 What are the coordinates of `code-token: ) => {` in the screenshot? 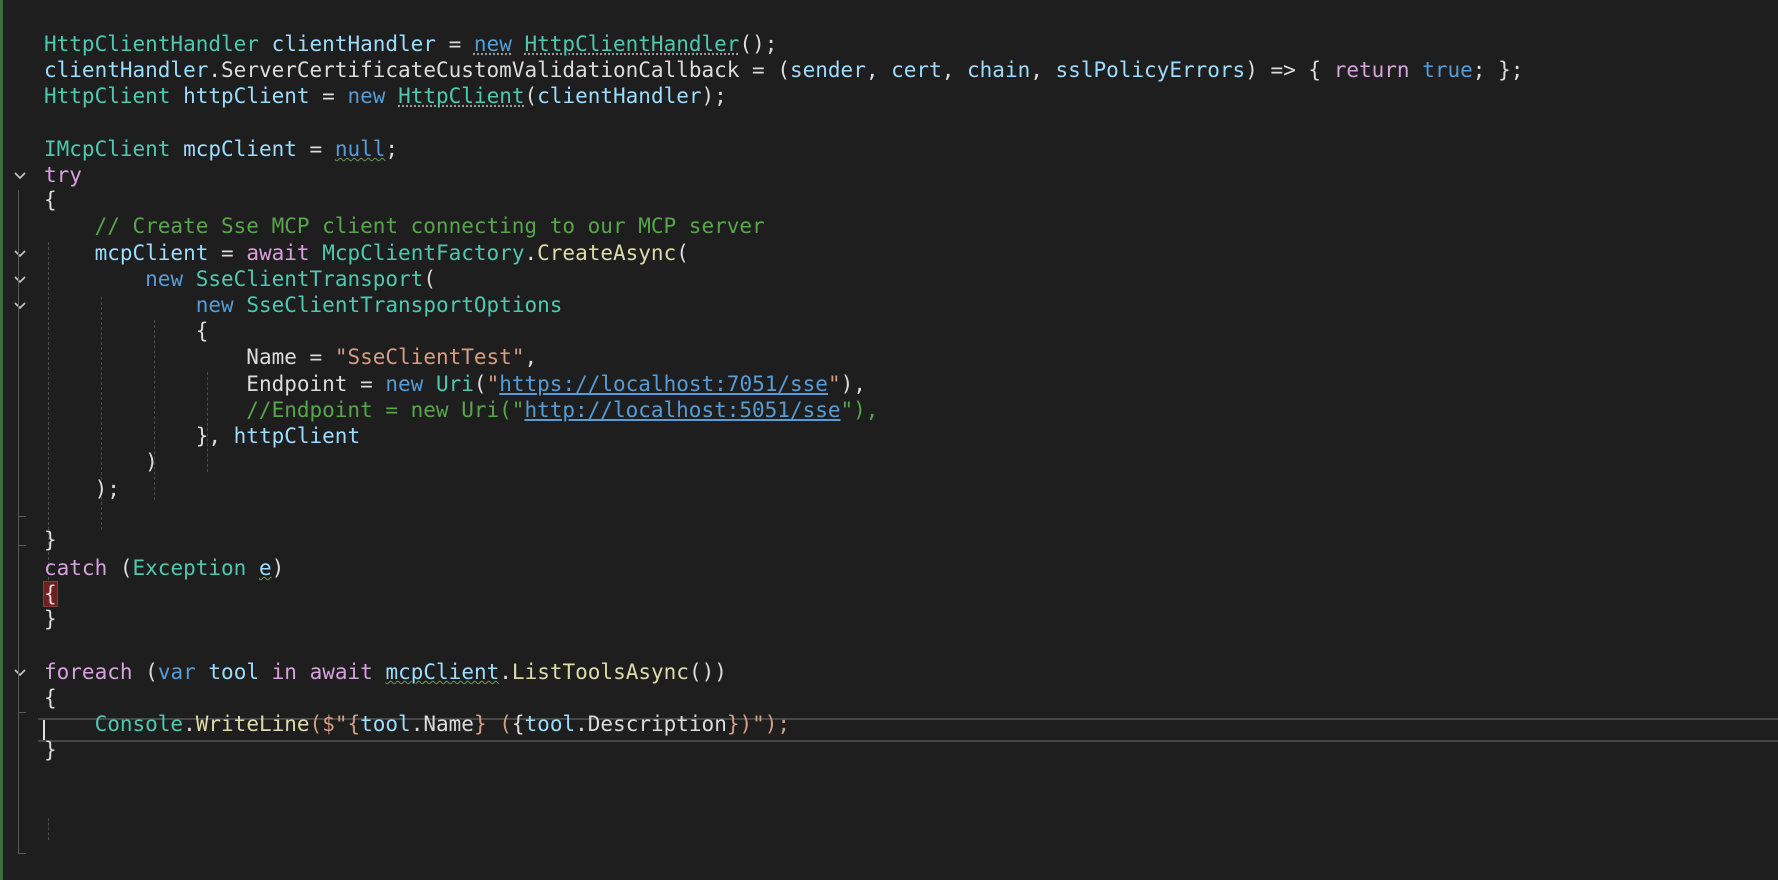 It's located at (1289, 70).